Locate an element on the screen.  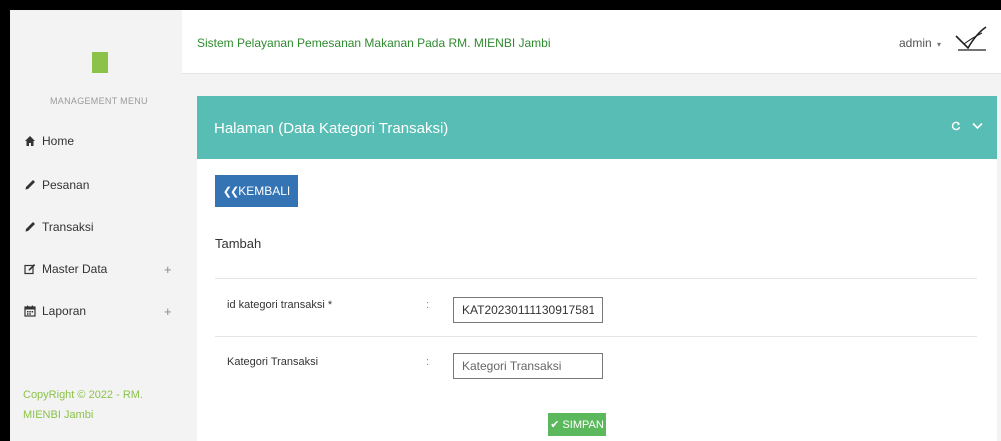
caret-down-icon: ▾ is located at coordinates (939, 44).